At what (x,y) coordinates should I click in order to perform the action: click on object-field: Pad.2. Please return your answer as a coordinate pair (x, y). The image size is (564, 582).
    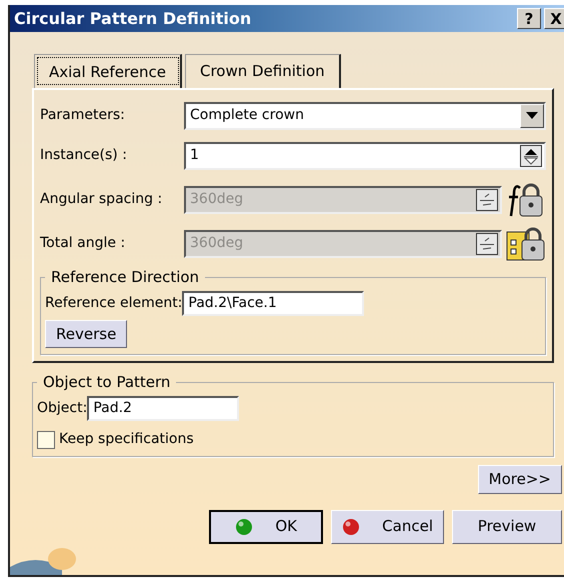
    Looking at the image, I should click on (163, 408).